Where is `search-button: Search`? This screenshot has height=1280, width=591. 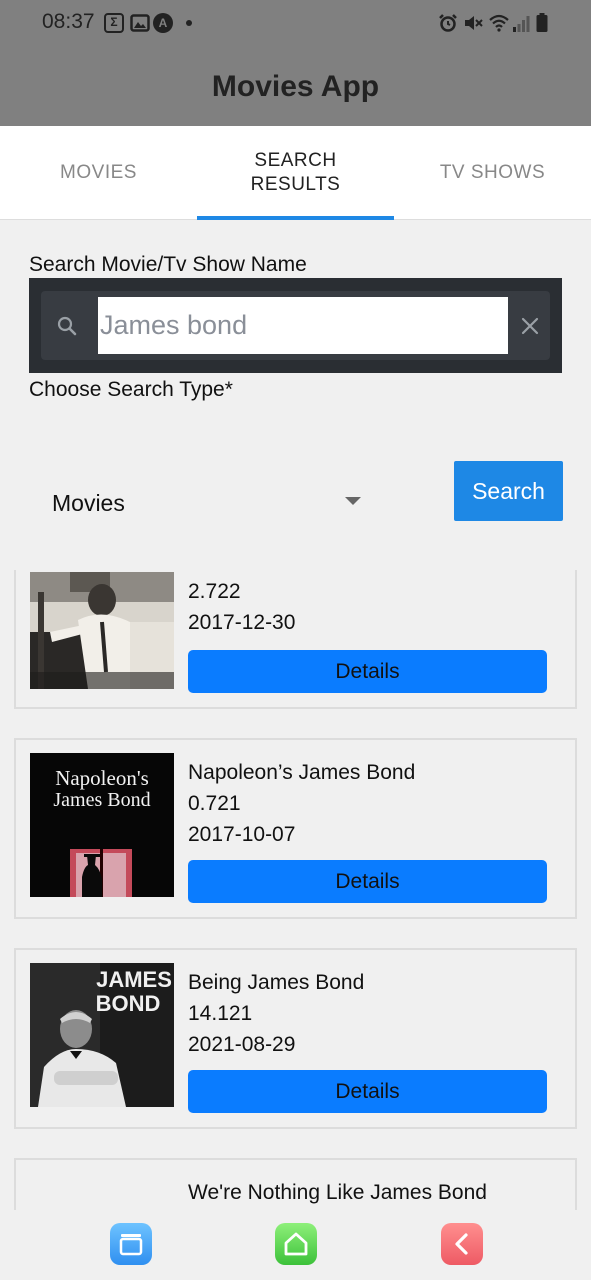
search-button: Search is located at coordinates (508, 491).